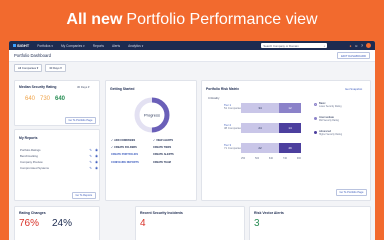 Image resolution: width=384 pixels, height=240 pixels. What do you see at coordinates (29, 156) in the screenshot?
I see `report-name: Benchmarking` at bounding box center [29, 156].